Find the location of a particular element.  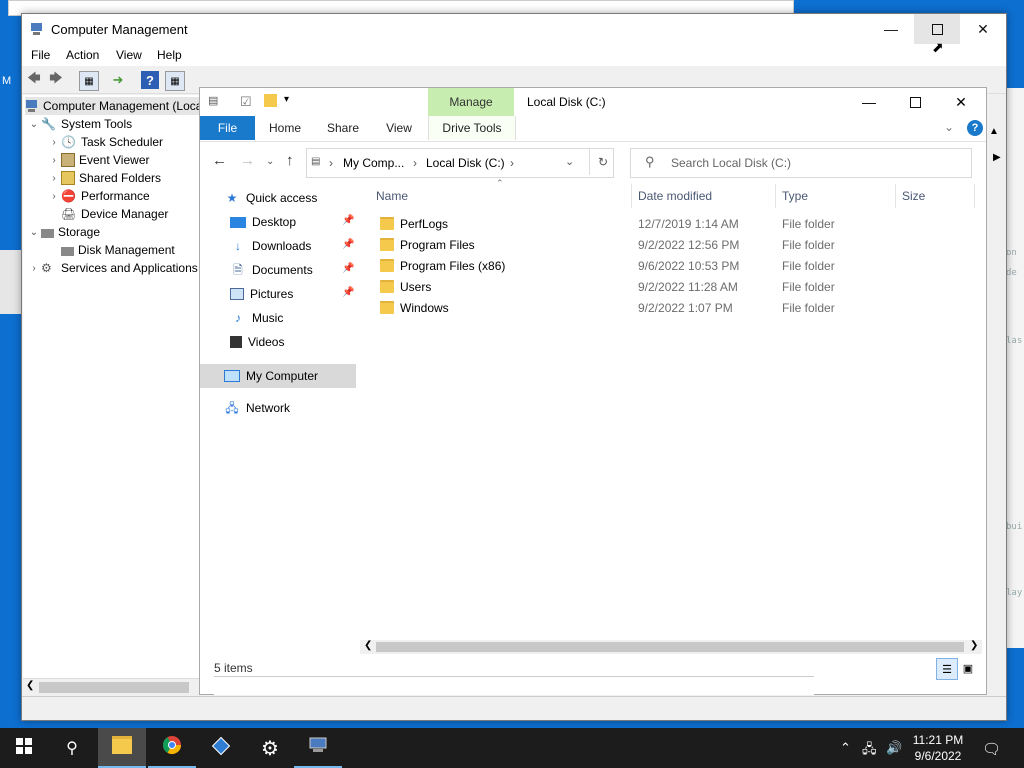

scroll-up-icon: ▲ is located at coordinates (994, 131).